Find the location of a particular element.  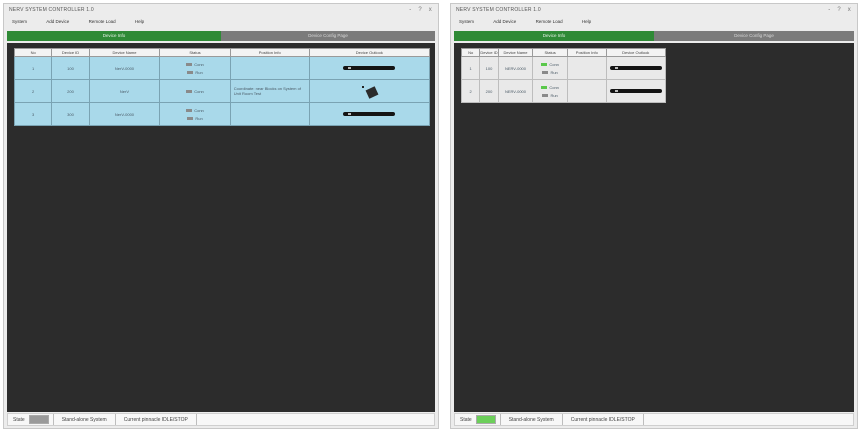

state-label: State is located at coordinates (466, 419).